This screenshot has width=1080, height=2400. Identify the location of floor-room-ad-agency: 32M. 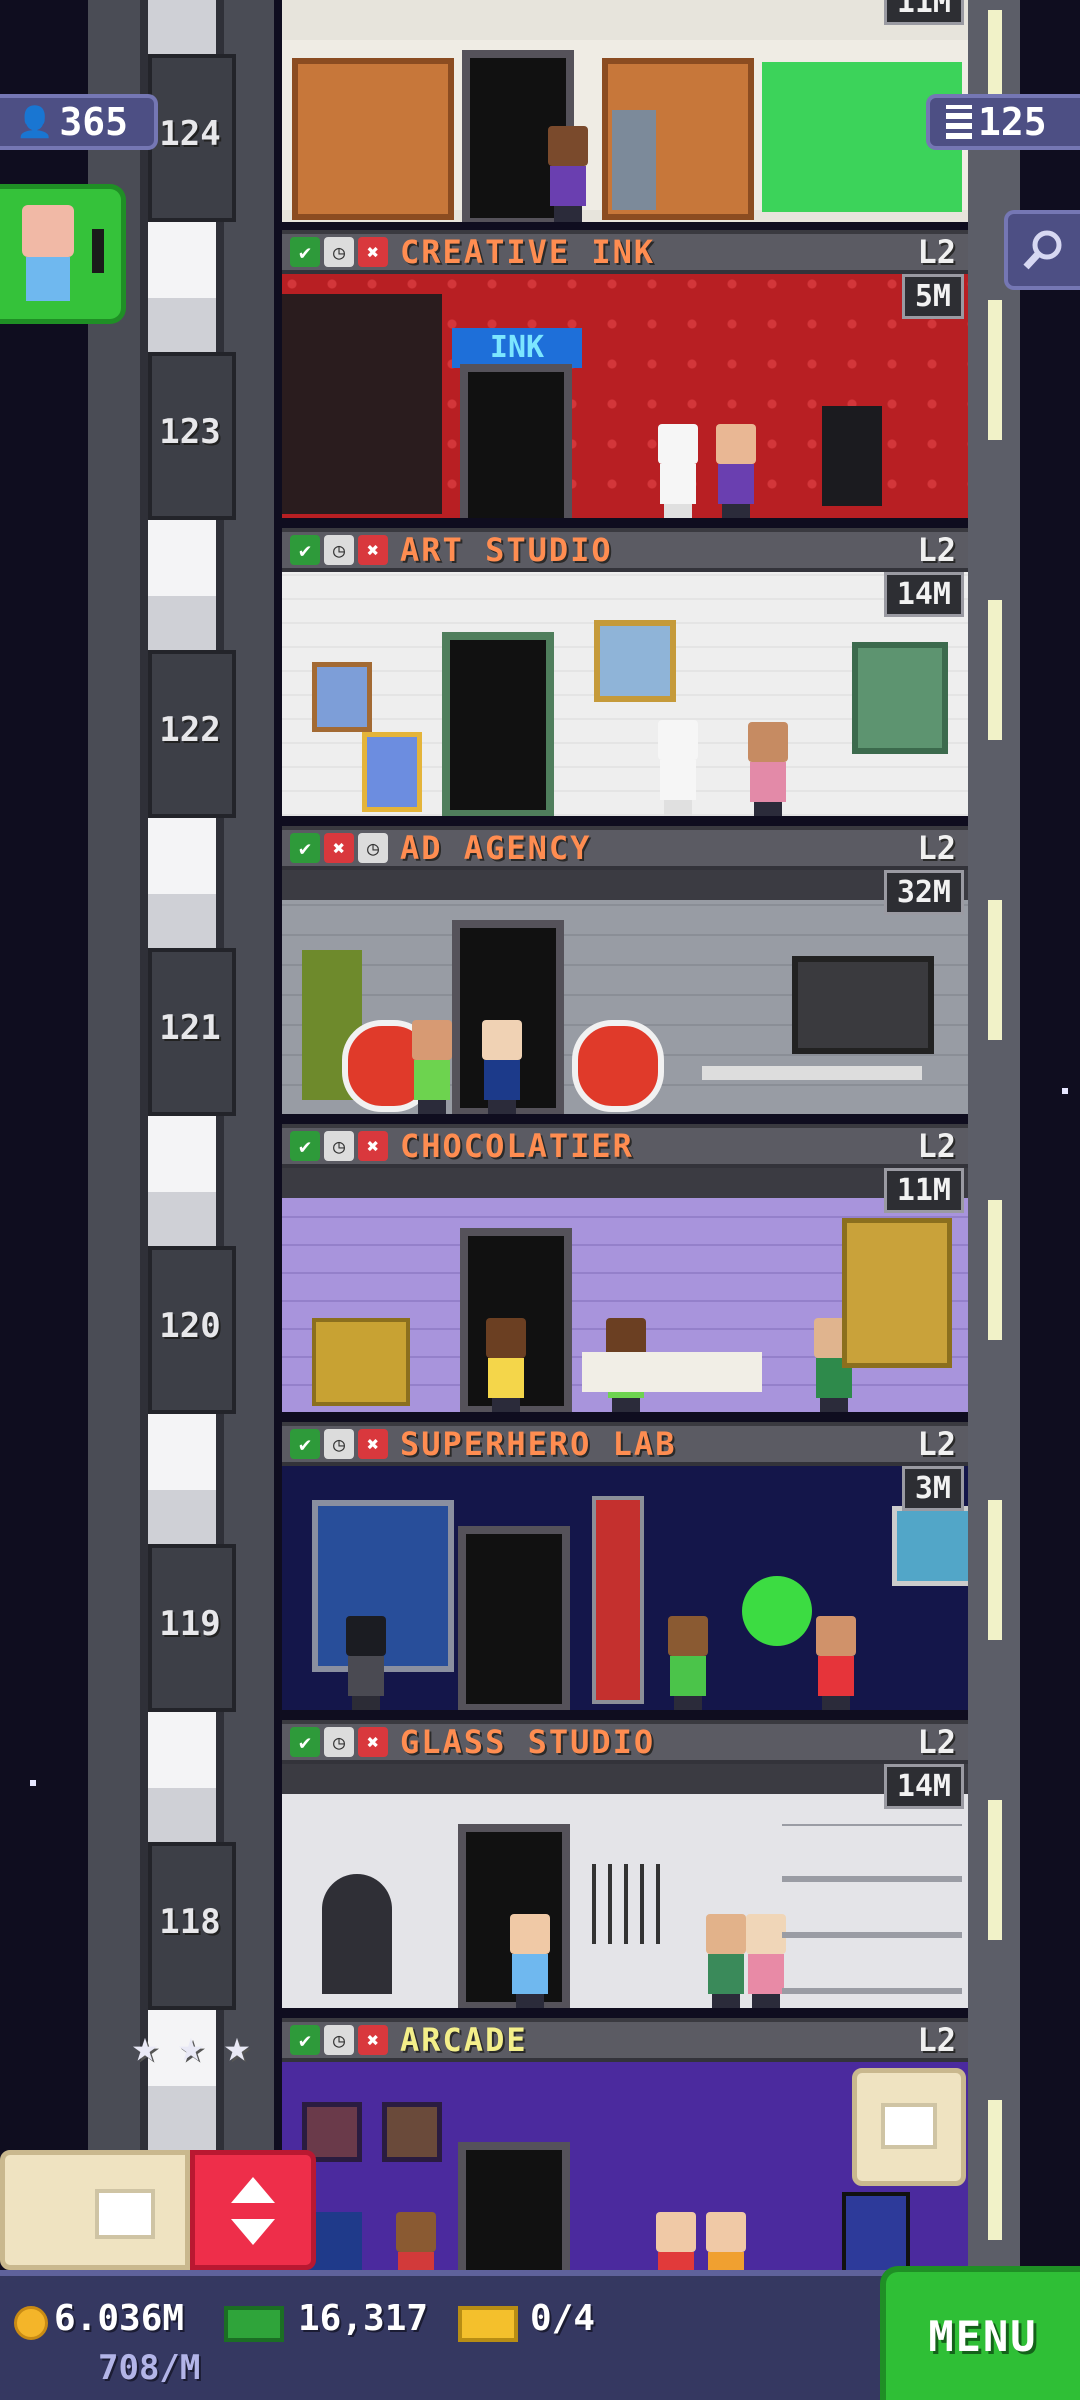
(625, 992).